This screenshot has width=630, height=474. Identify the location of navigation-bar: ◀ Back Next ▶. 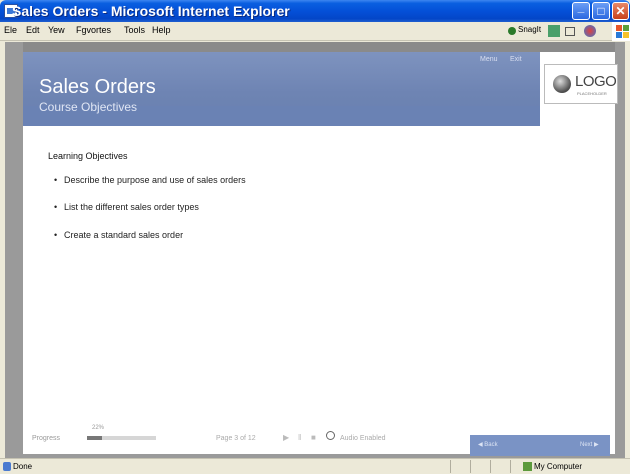
(540, 445).